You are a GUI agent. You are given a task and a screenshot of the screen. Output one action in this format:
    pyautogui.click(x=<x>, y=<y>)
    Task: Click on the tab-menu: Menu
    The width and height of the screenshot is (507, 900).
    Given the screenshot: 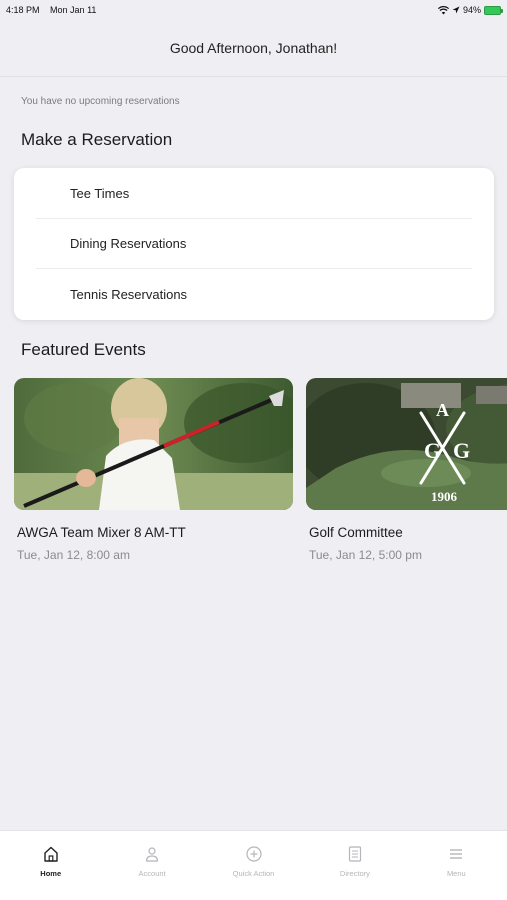 What is the action you would take?
    pyautogui.click(x=456, y=865)
    